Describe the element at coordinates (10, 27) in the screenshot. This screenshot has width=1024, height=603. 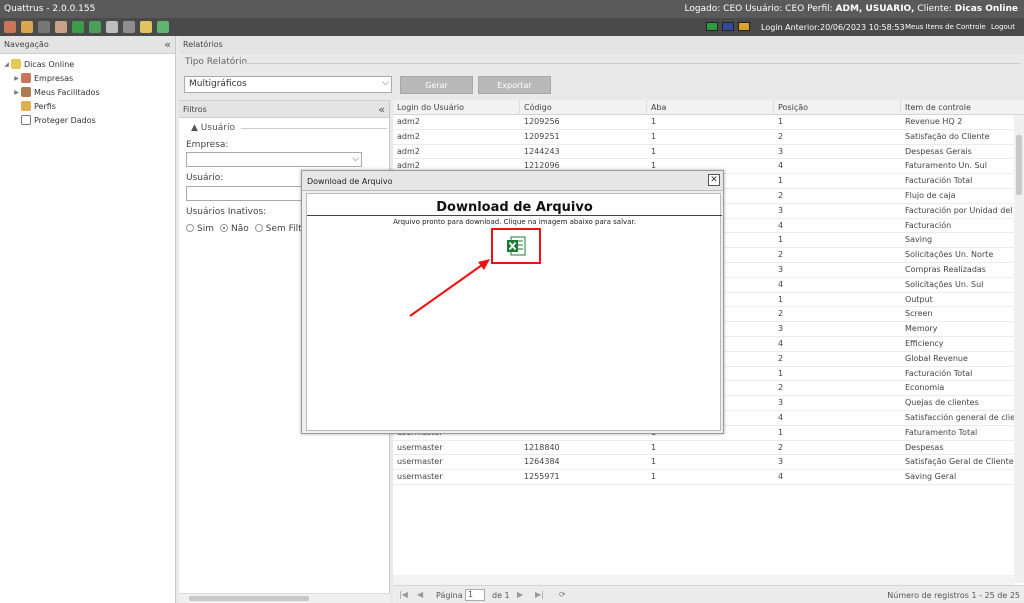
I see `company-icon` at that location.